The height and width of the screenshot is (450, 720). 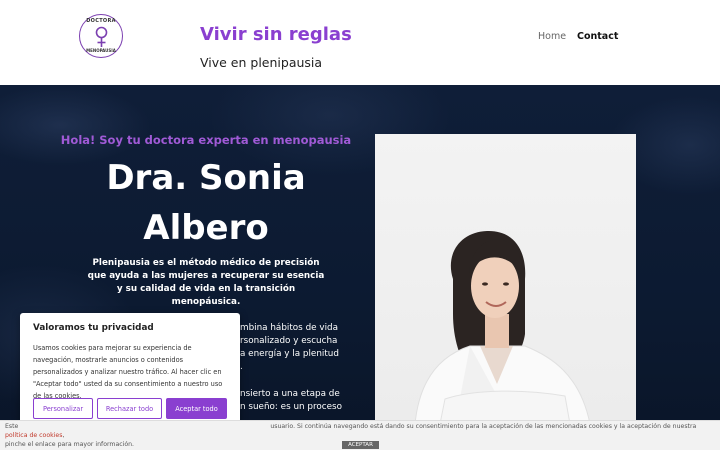 I want to click on site-title: Vivir sin reglas, so click(x=276, y=34).